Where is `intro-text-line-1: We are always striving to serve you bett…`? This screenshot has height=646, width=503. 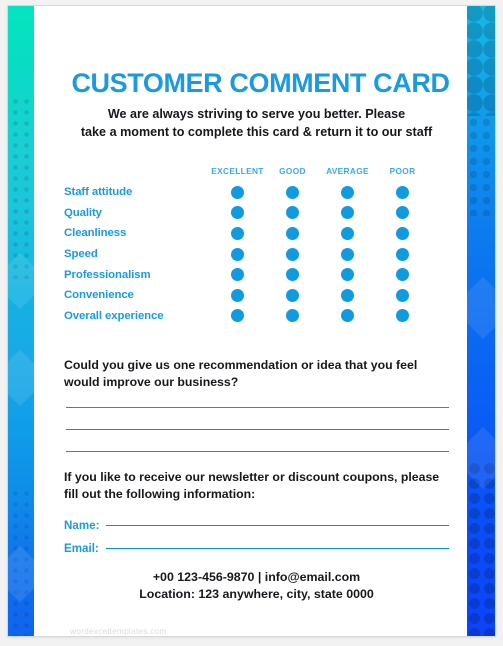 intro-text-line-1: We are always striving to serve you bett… is located at coordinates (256, 114).